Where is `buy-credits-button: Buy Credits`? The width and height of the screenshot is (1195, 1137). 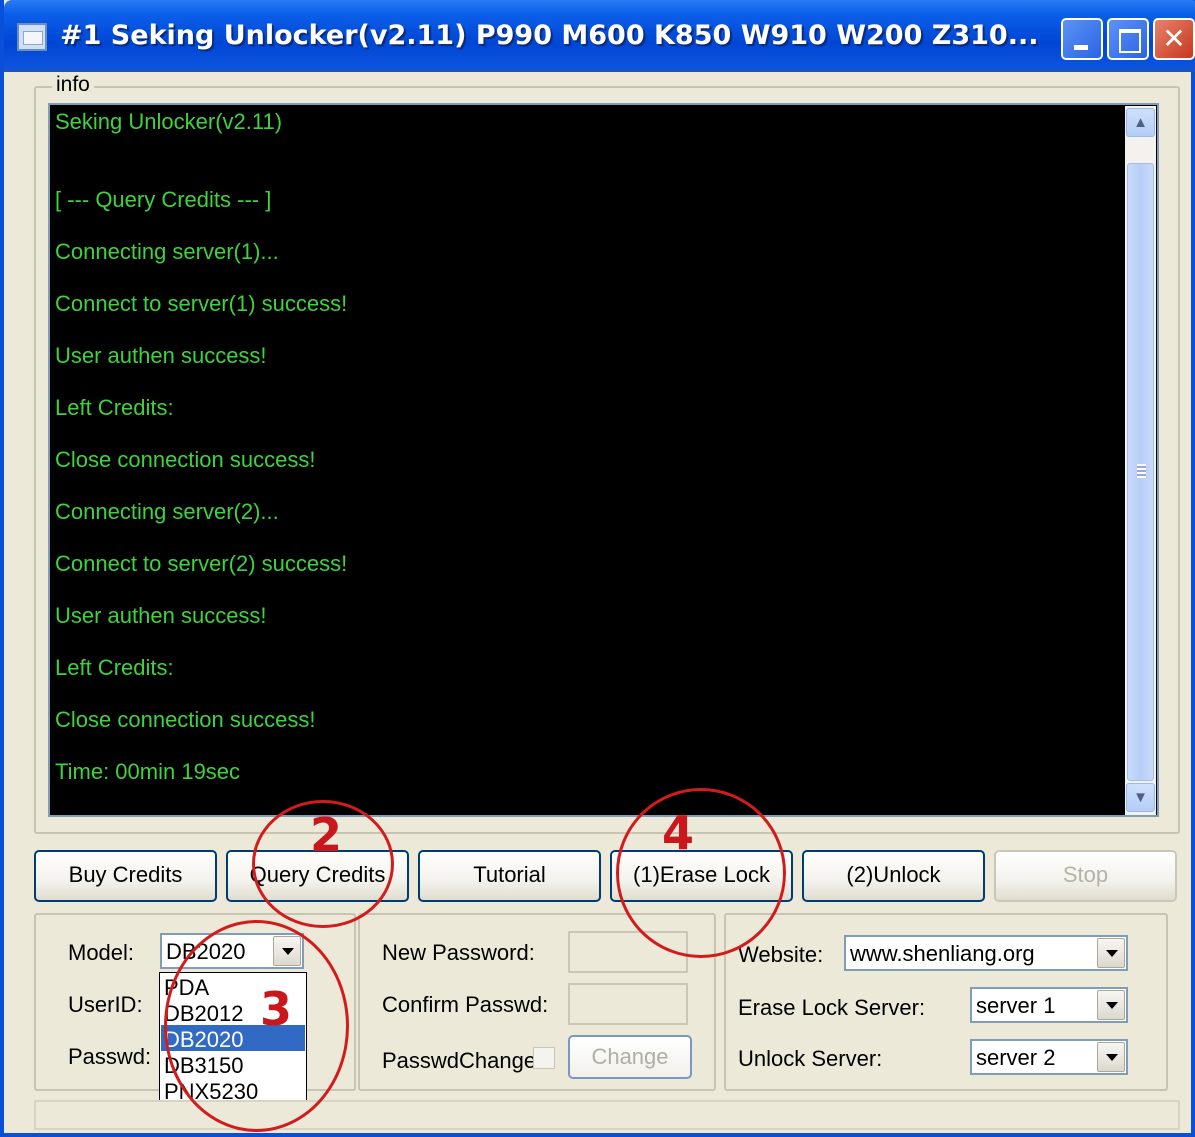 buy-credits-button: Buy Credits is located at coordinates (125, 876).